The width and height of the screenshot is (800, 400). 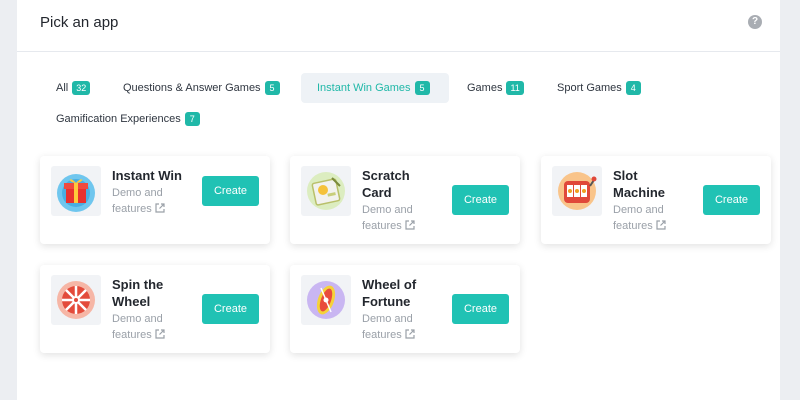 What do you see at coordinates (485, 88) in the screenshot?
I see `tab-label: Games` at bounding box center [485, 88].